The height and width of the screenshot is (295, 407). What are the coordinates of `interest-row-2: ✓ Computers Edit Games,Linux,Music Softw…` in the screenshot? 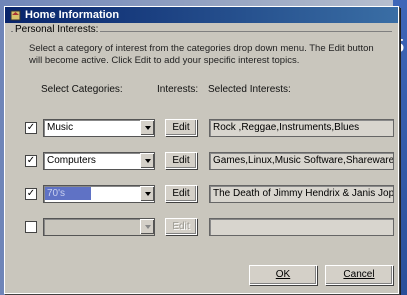 It's located at (201, 161).